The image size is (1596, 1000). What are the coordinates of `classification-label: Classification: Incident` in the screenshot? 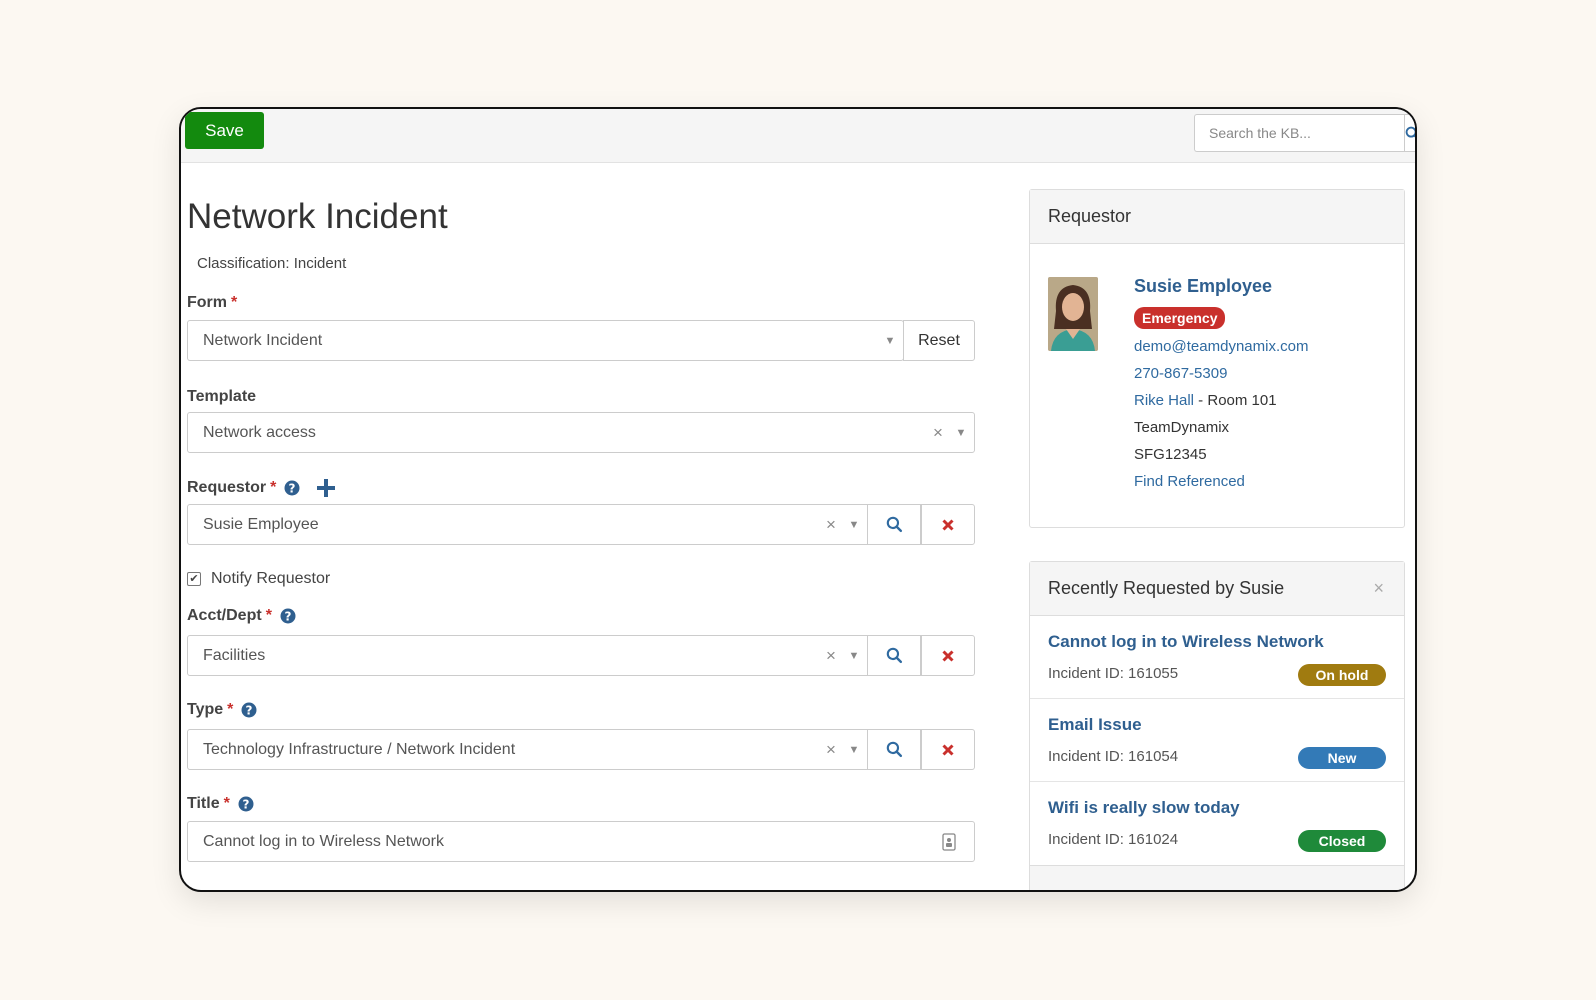 It's located at (272, 263).